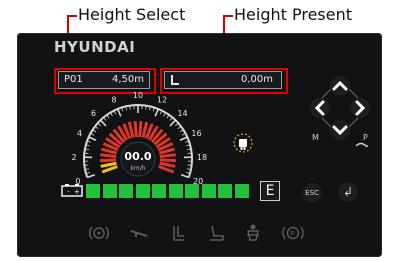  Describe the element at coordinates (365, 137) in the screenshot. I see `p-label: P` at that location.